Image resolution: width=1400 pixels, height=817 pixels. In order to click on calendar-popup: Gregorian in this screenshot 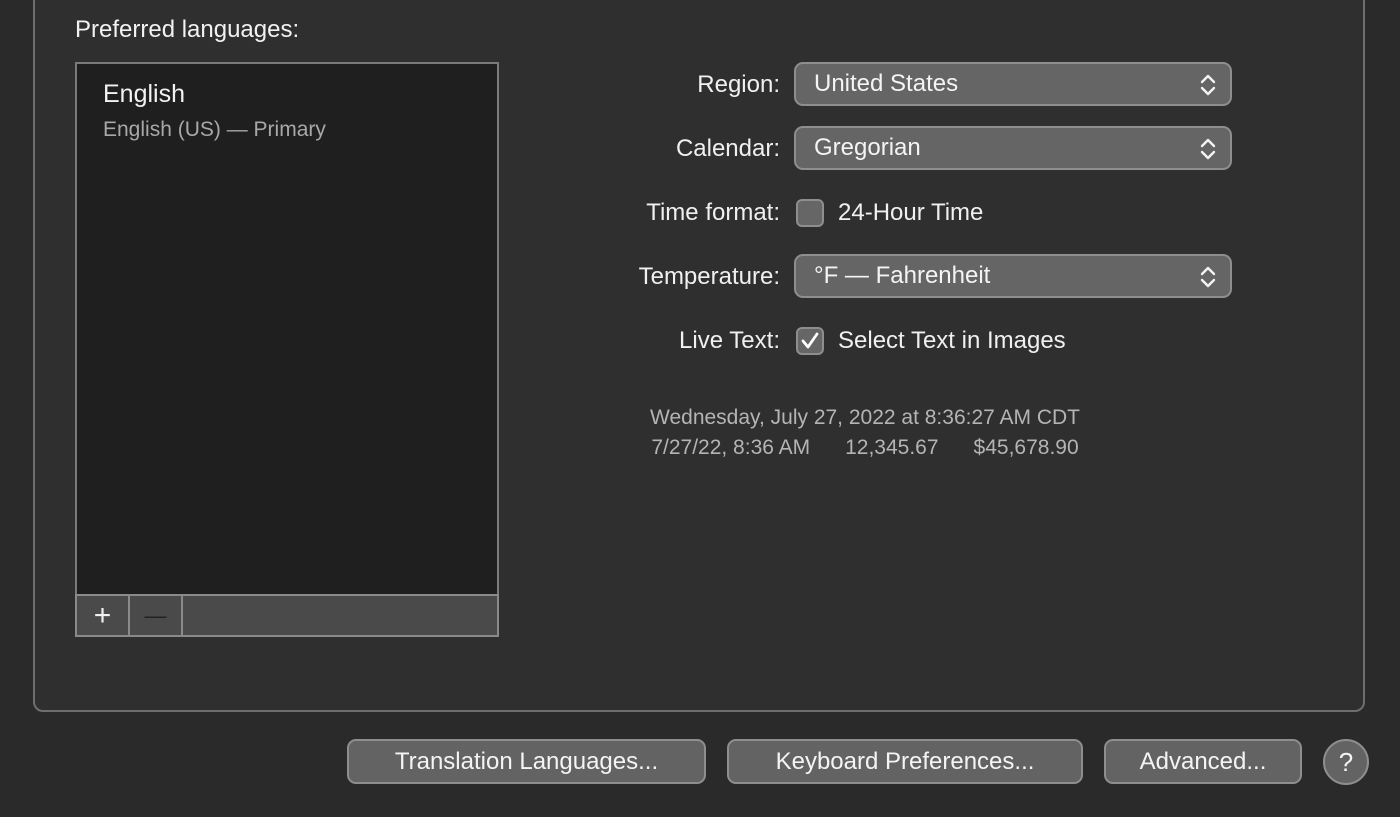, I will do `click(1013, 148)`.